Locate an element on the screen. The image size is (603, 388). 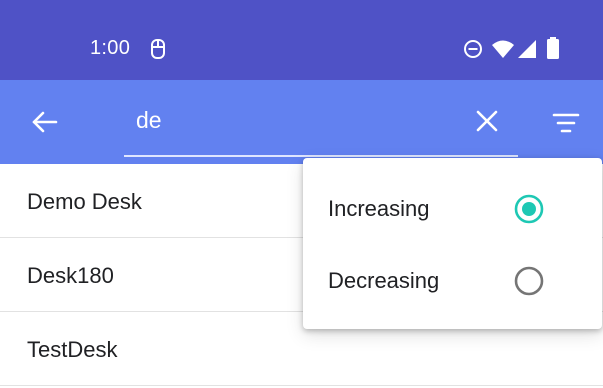
sort-filter-icon is located at coordinates (566, 123).